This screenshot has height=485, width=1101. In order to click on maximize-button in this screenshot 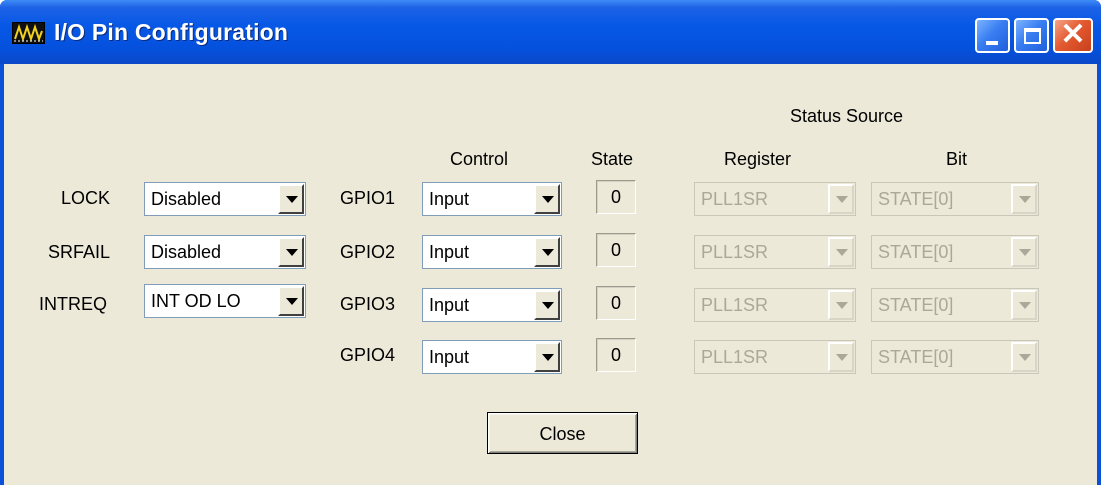, I will do `click(1031, 35)`.